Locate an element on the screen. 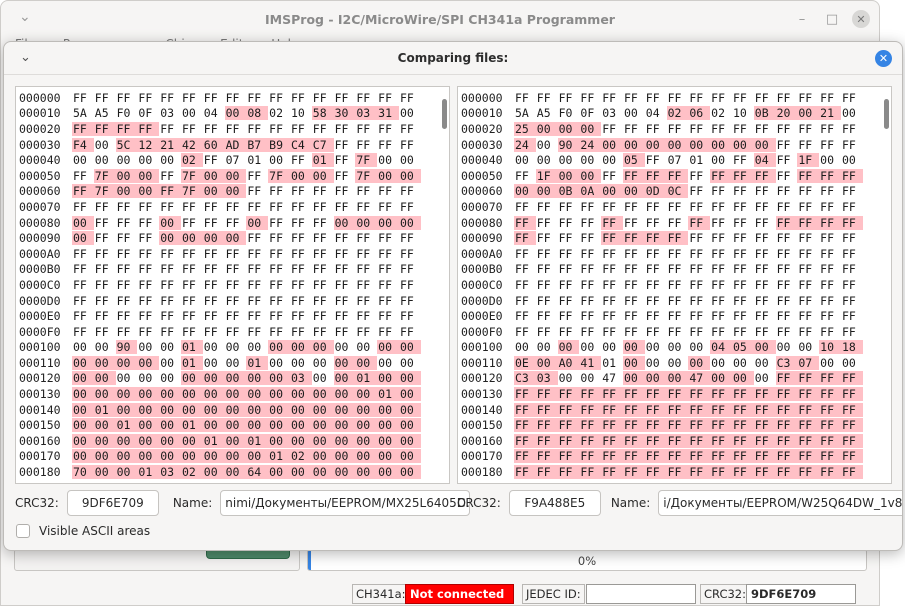 The width and height of the screenshot is (905, 606). hex-byte-diff: 0B is located at coordinates (568, 191).